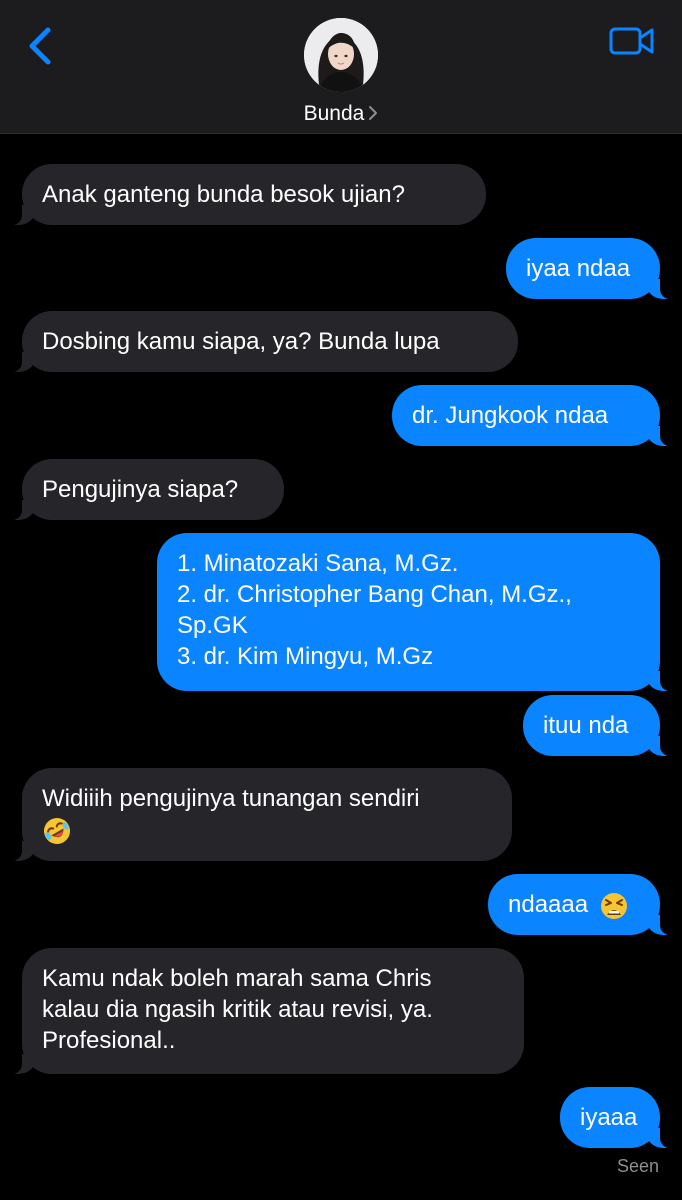  I want to click on conversation-header: Bunda, so click(341, 67).